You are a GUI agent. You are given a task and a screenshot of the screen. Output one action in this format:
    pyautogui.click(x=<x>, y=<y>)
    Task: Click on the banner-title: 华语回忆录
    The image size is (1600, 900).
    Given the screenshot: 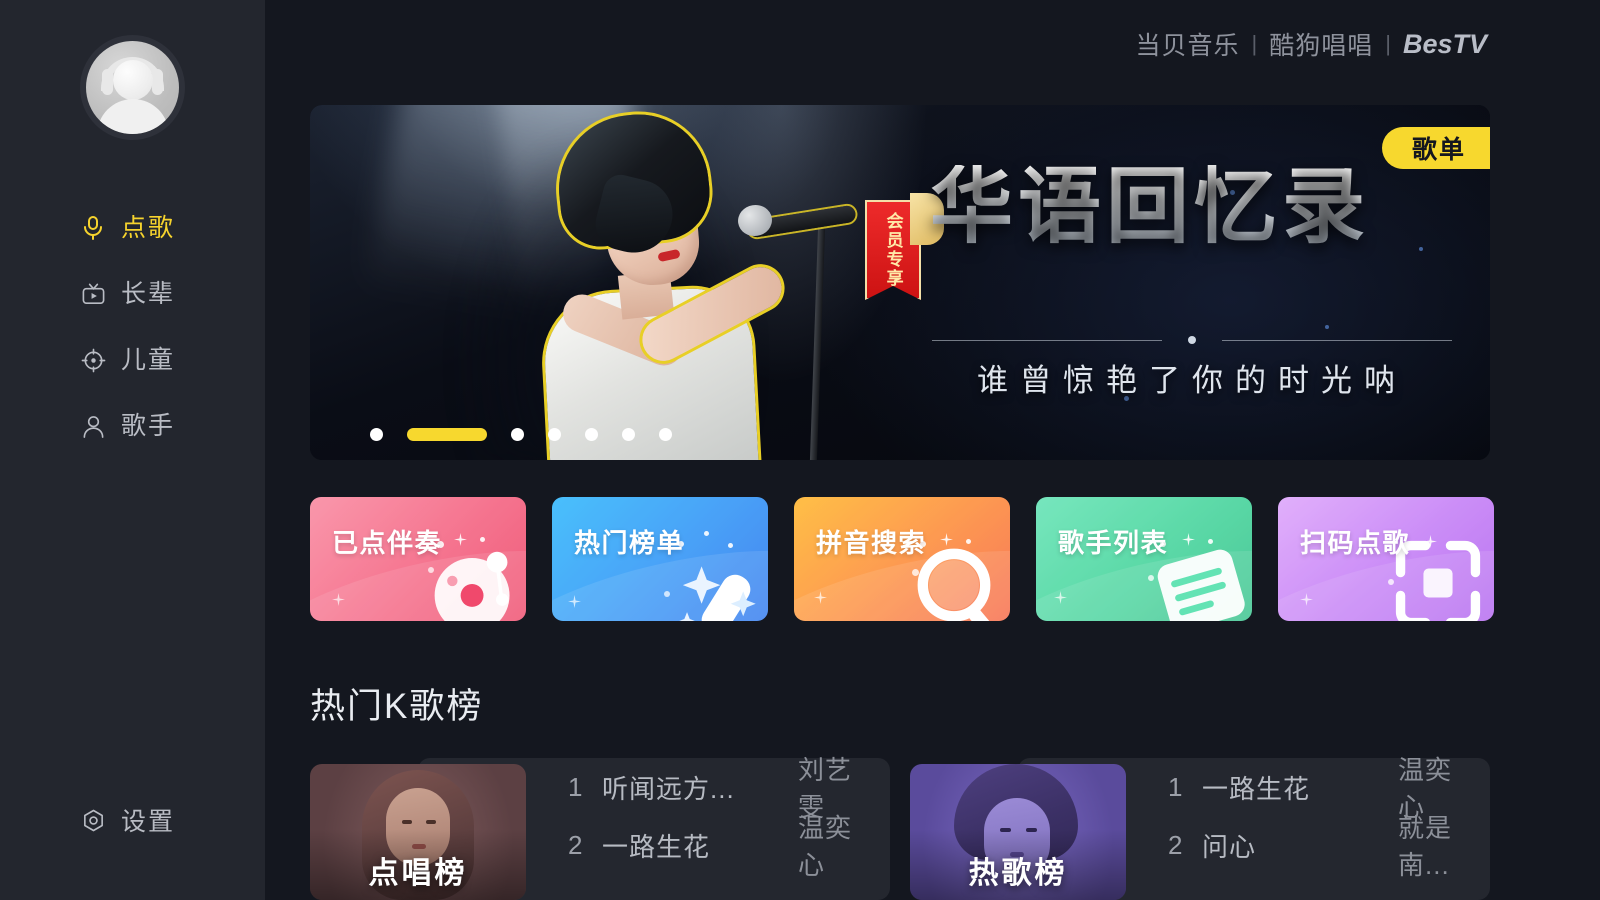 What is the action you would take?
    pyautogui.click(x=1200, y=206)
    